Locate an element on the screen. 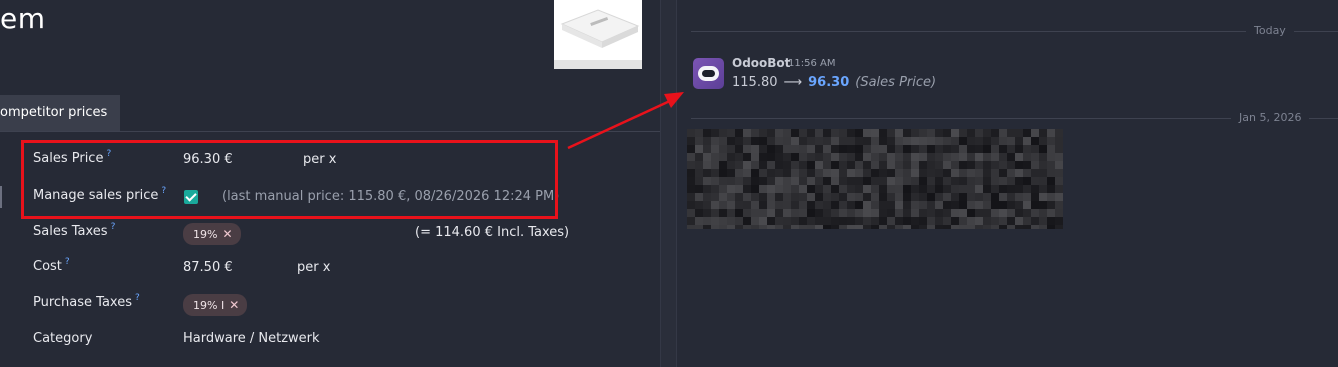 This screenshot has width=1338, height=367. cost-unit: per x is located at coordinates (314, 267).